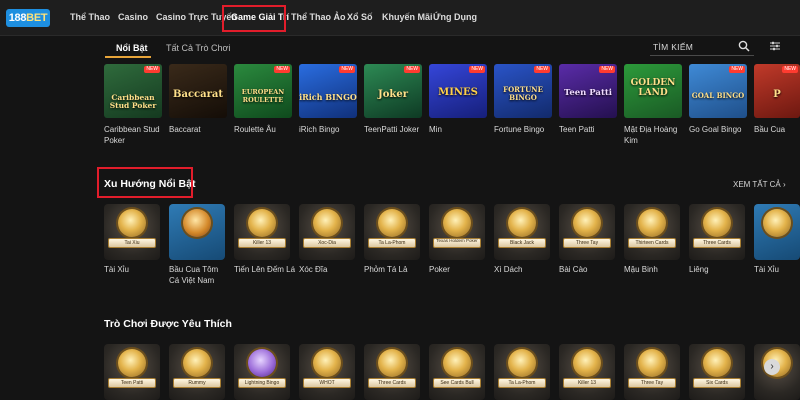  Describe the element at coordinates (594, 129) in the screenshot. I see `game-label: Teen Patti` at that location.